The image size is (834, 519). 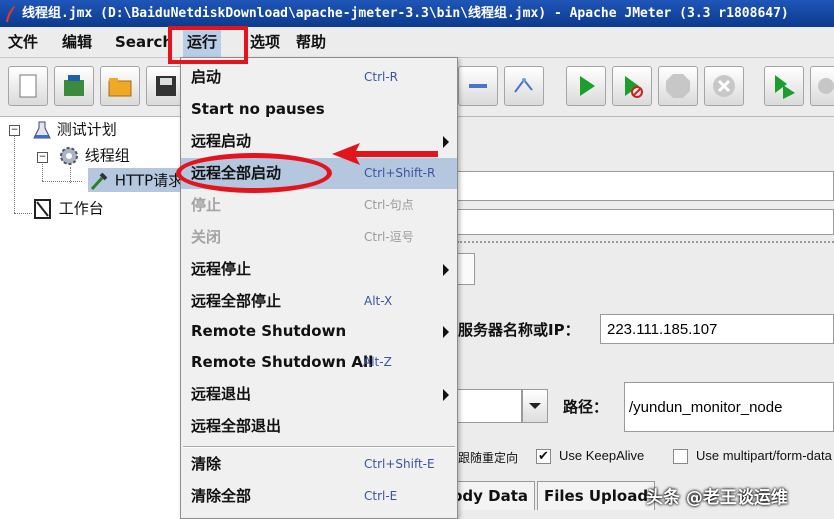 What do you see at coordinates (319, 237) in the screenshot?
I see `menu-item-shutdown: 关闭 Ctrl-逗号` at bounding box center [319, 237].